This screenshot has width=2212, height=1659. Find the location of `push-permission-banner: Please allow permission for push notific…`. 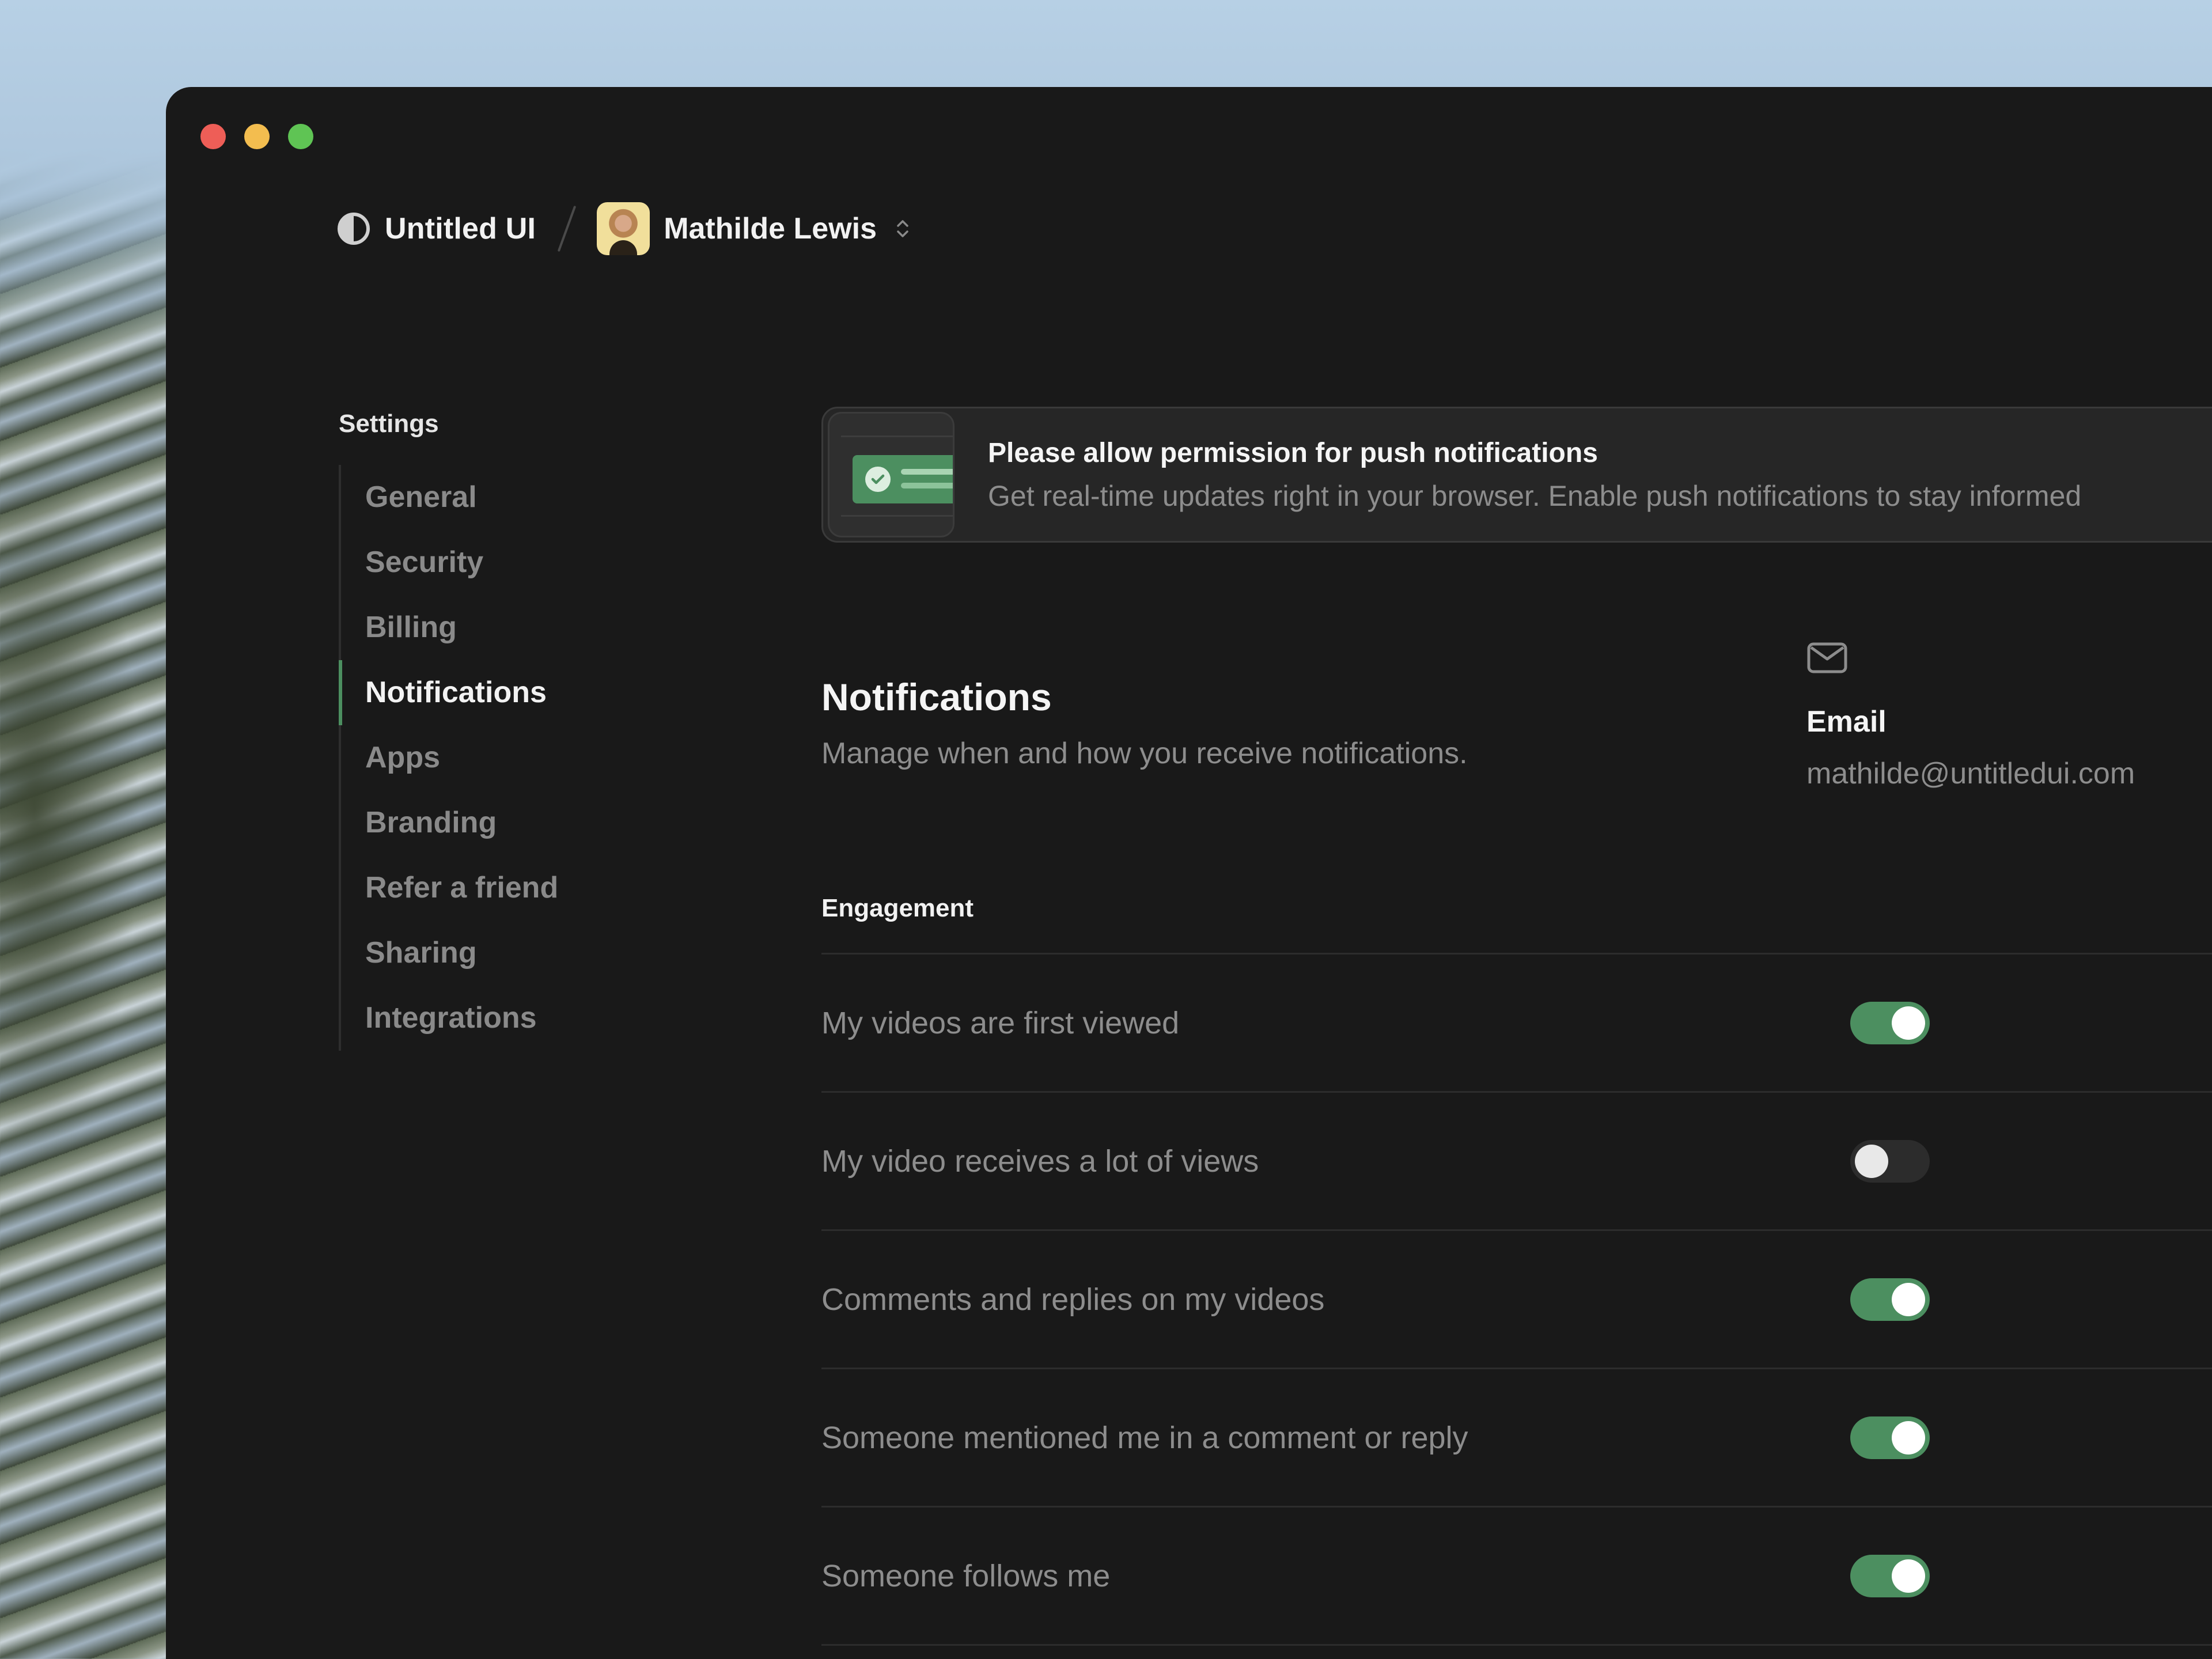

push-permission-banner: Please allow permission for push notific… is located at coordinates (1516, 475).